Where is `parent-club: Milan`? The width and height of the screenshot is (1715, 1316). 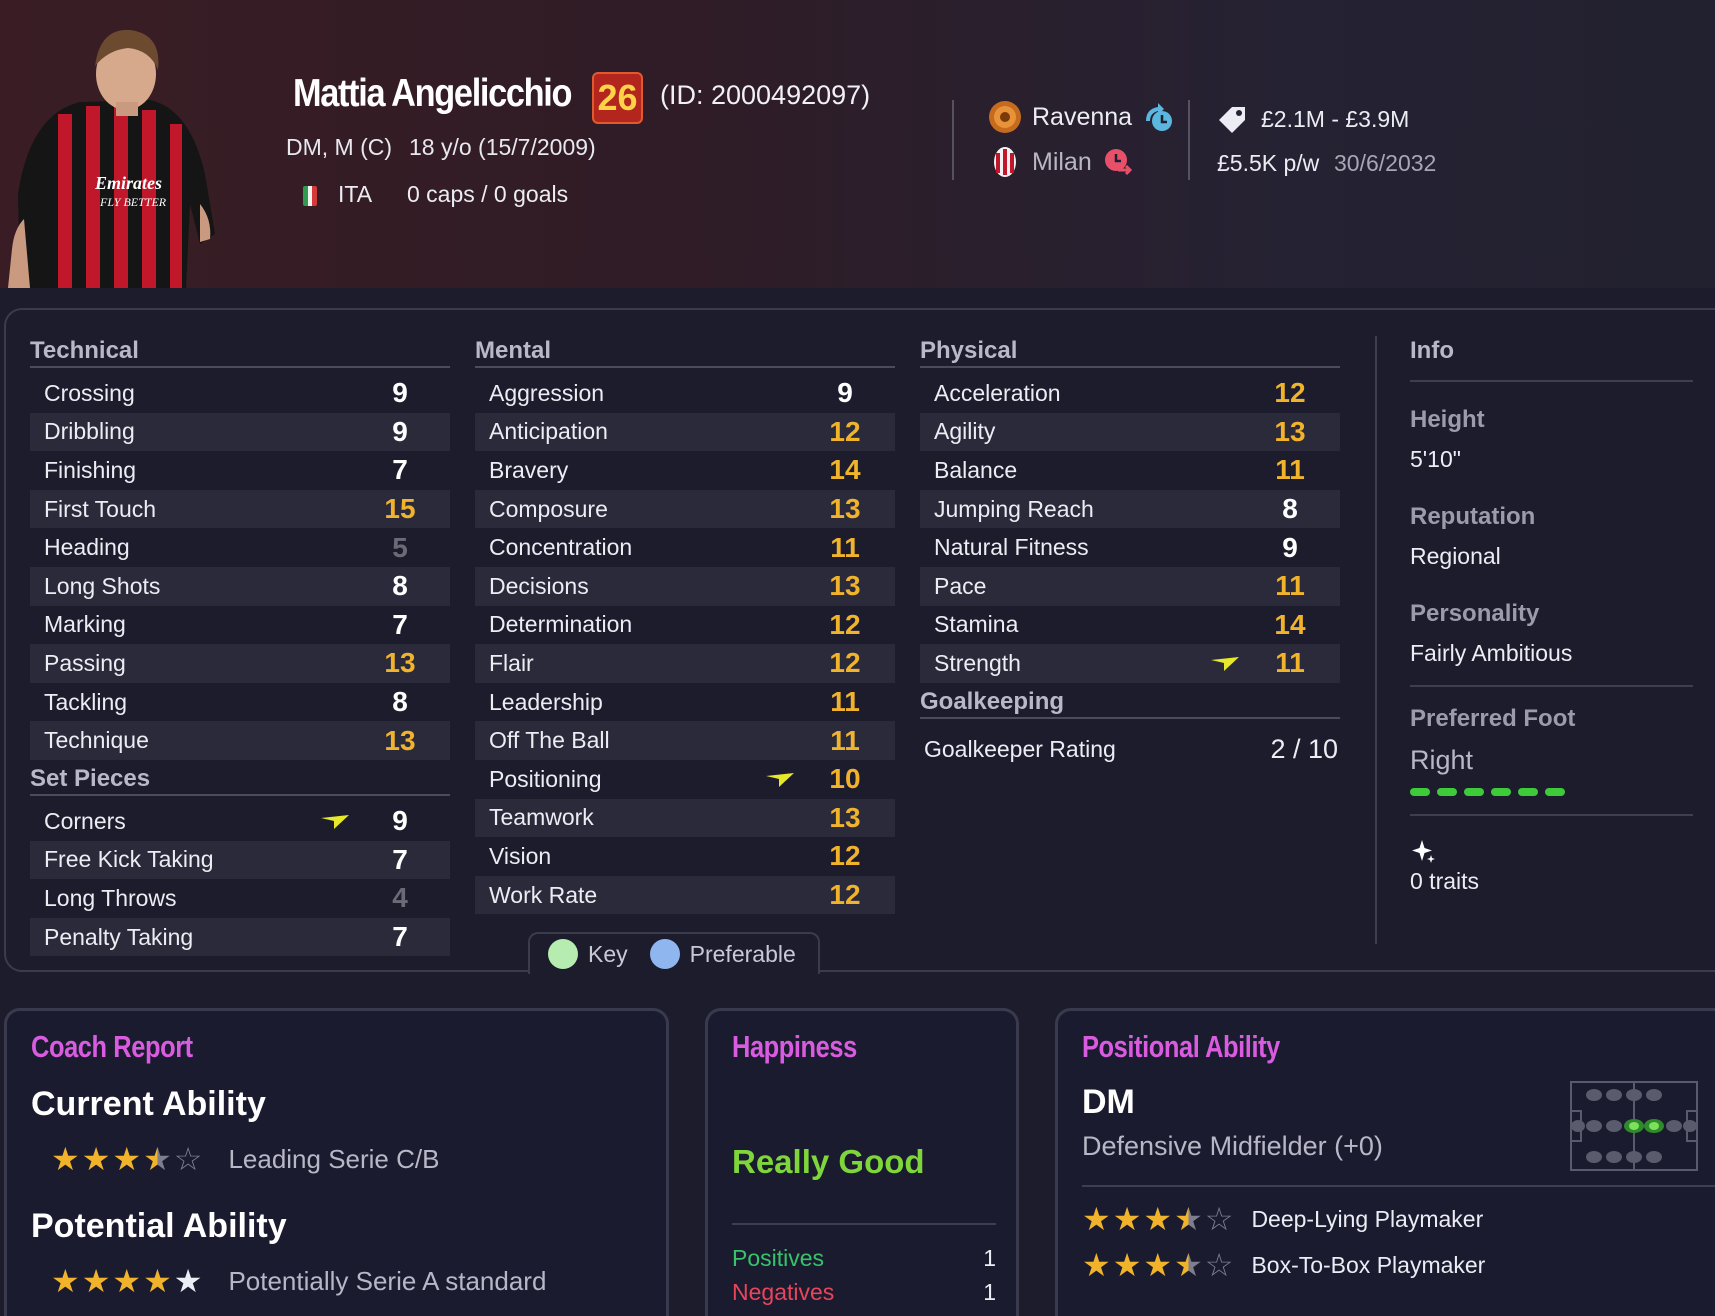 parent-club: Milan is located at coordinates (1061, 162).